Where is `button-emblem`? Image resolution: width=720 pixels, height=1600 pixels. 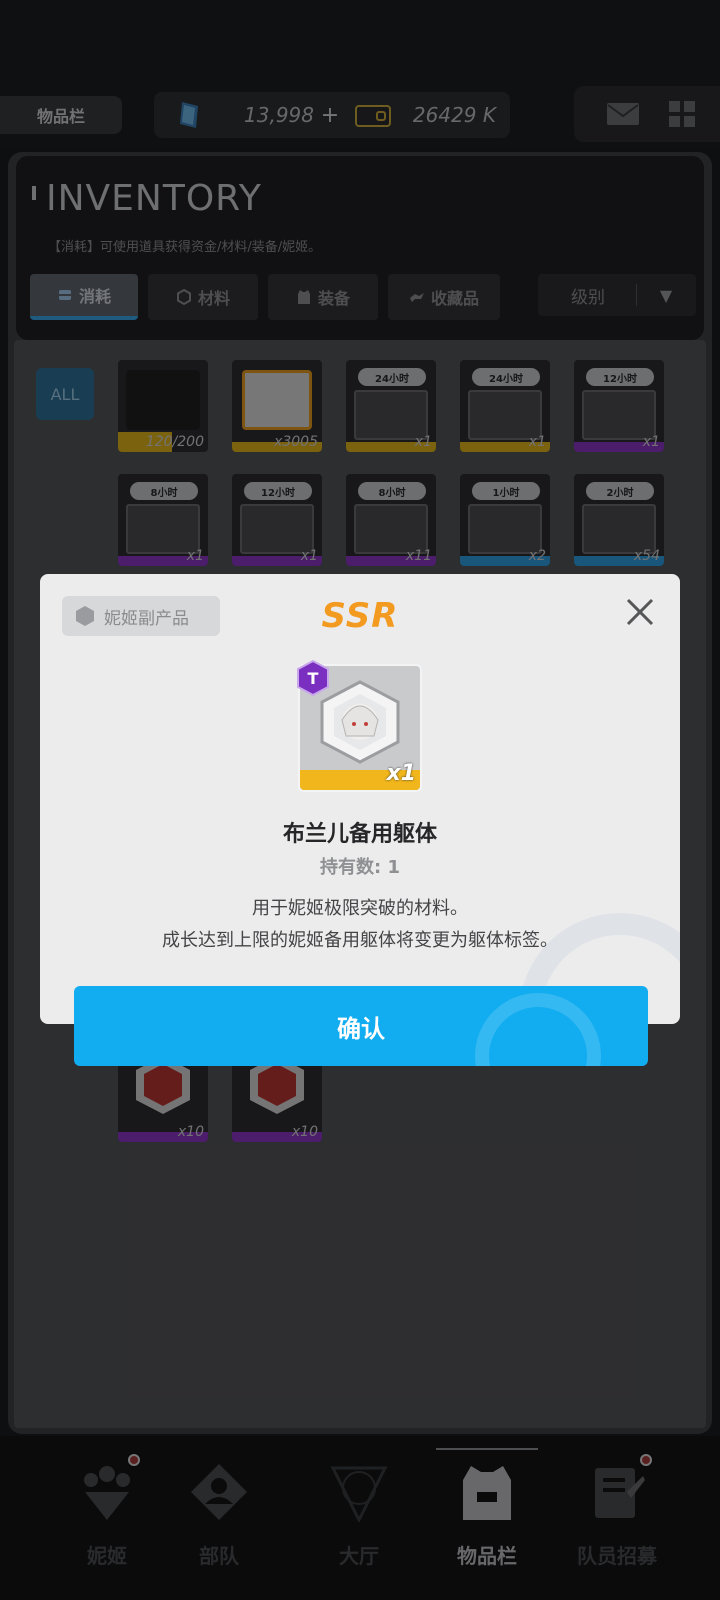 button-emblem is located at coordinates (538, 1029).